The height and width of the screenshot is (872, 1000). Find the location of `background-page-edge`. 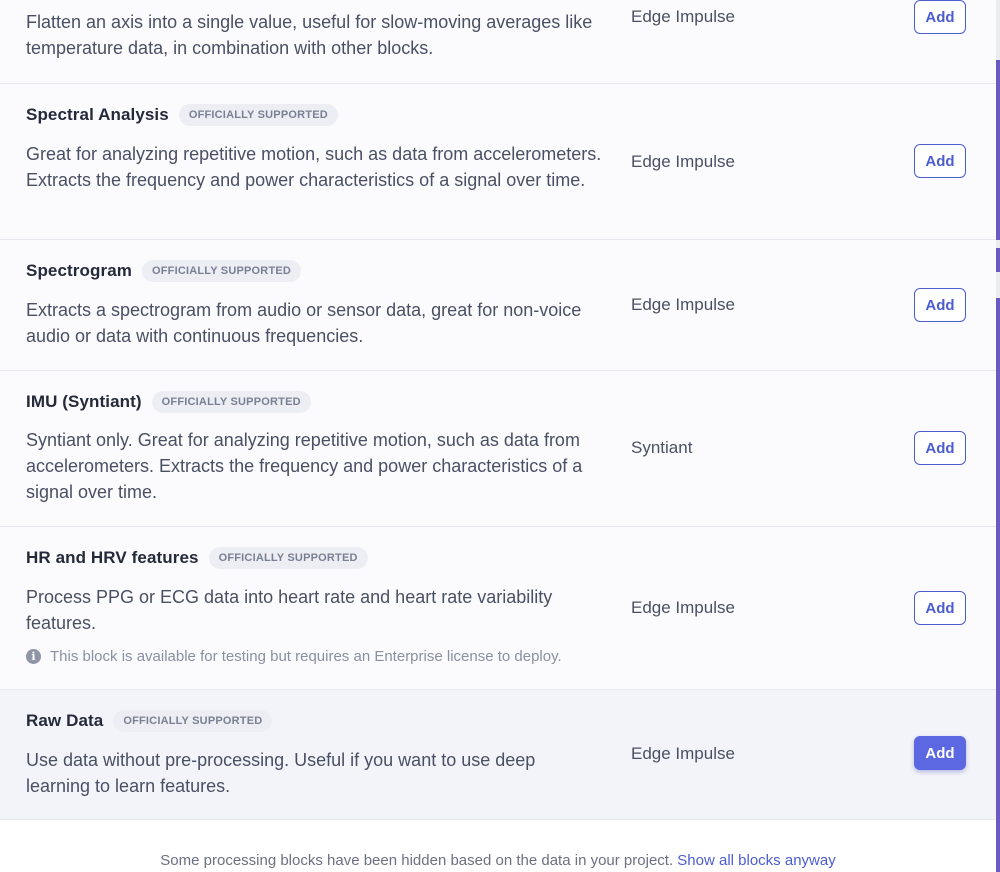

background-page-edge is located at coordinates (998, 436).